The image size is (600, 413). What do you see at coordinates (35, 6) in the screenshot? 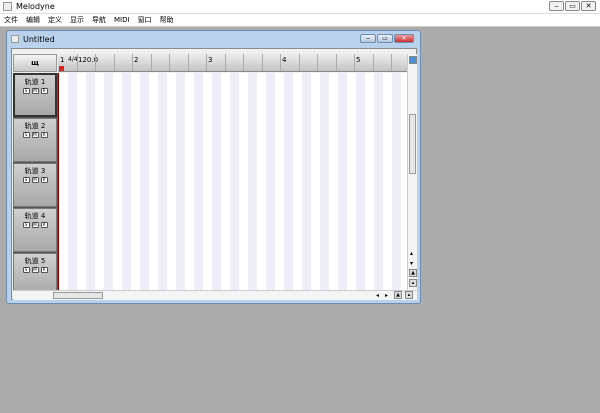
I see `app-title: Melodyne` at bounding box center [35, 6].